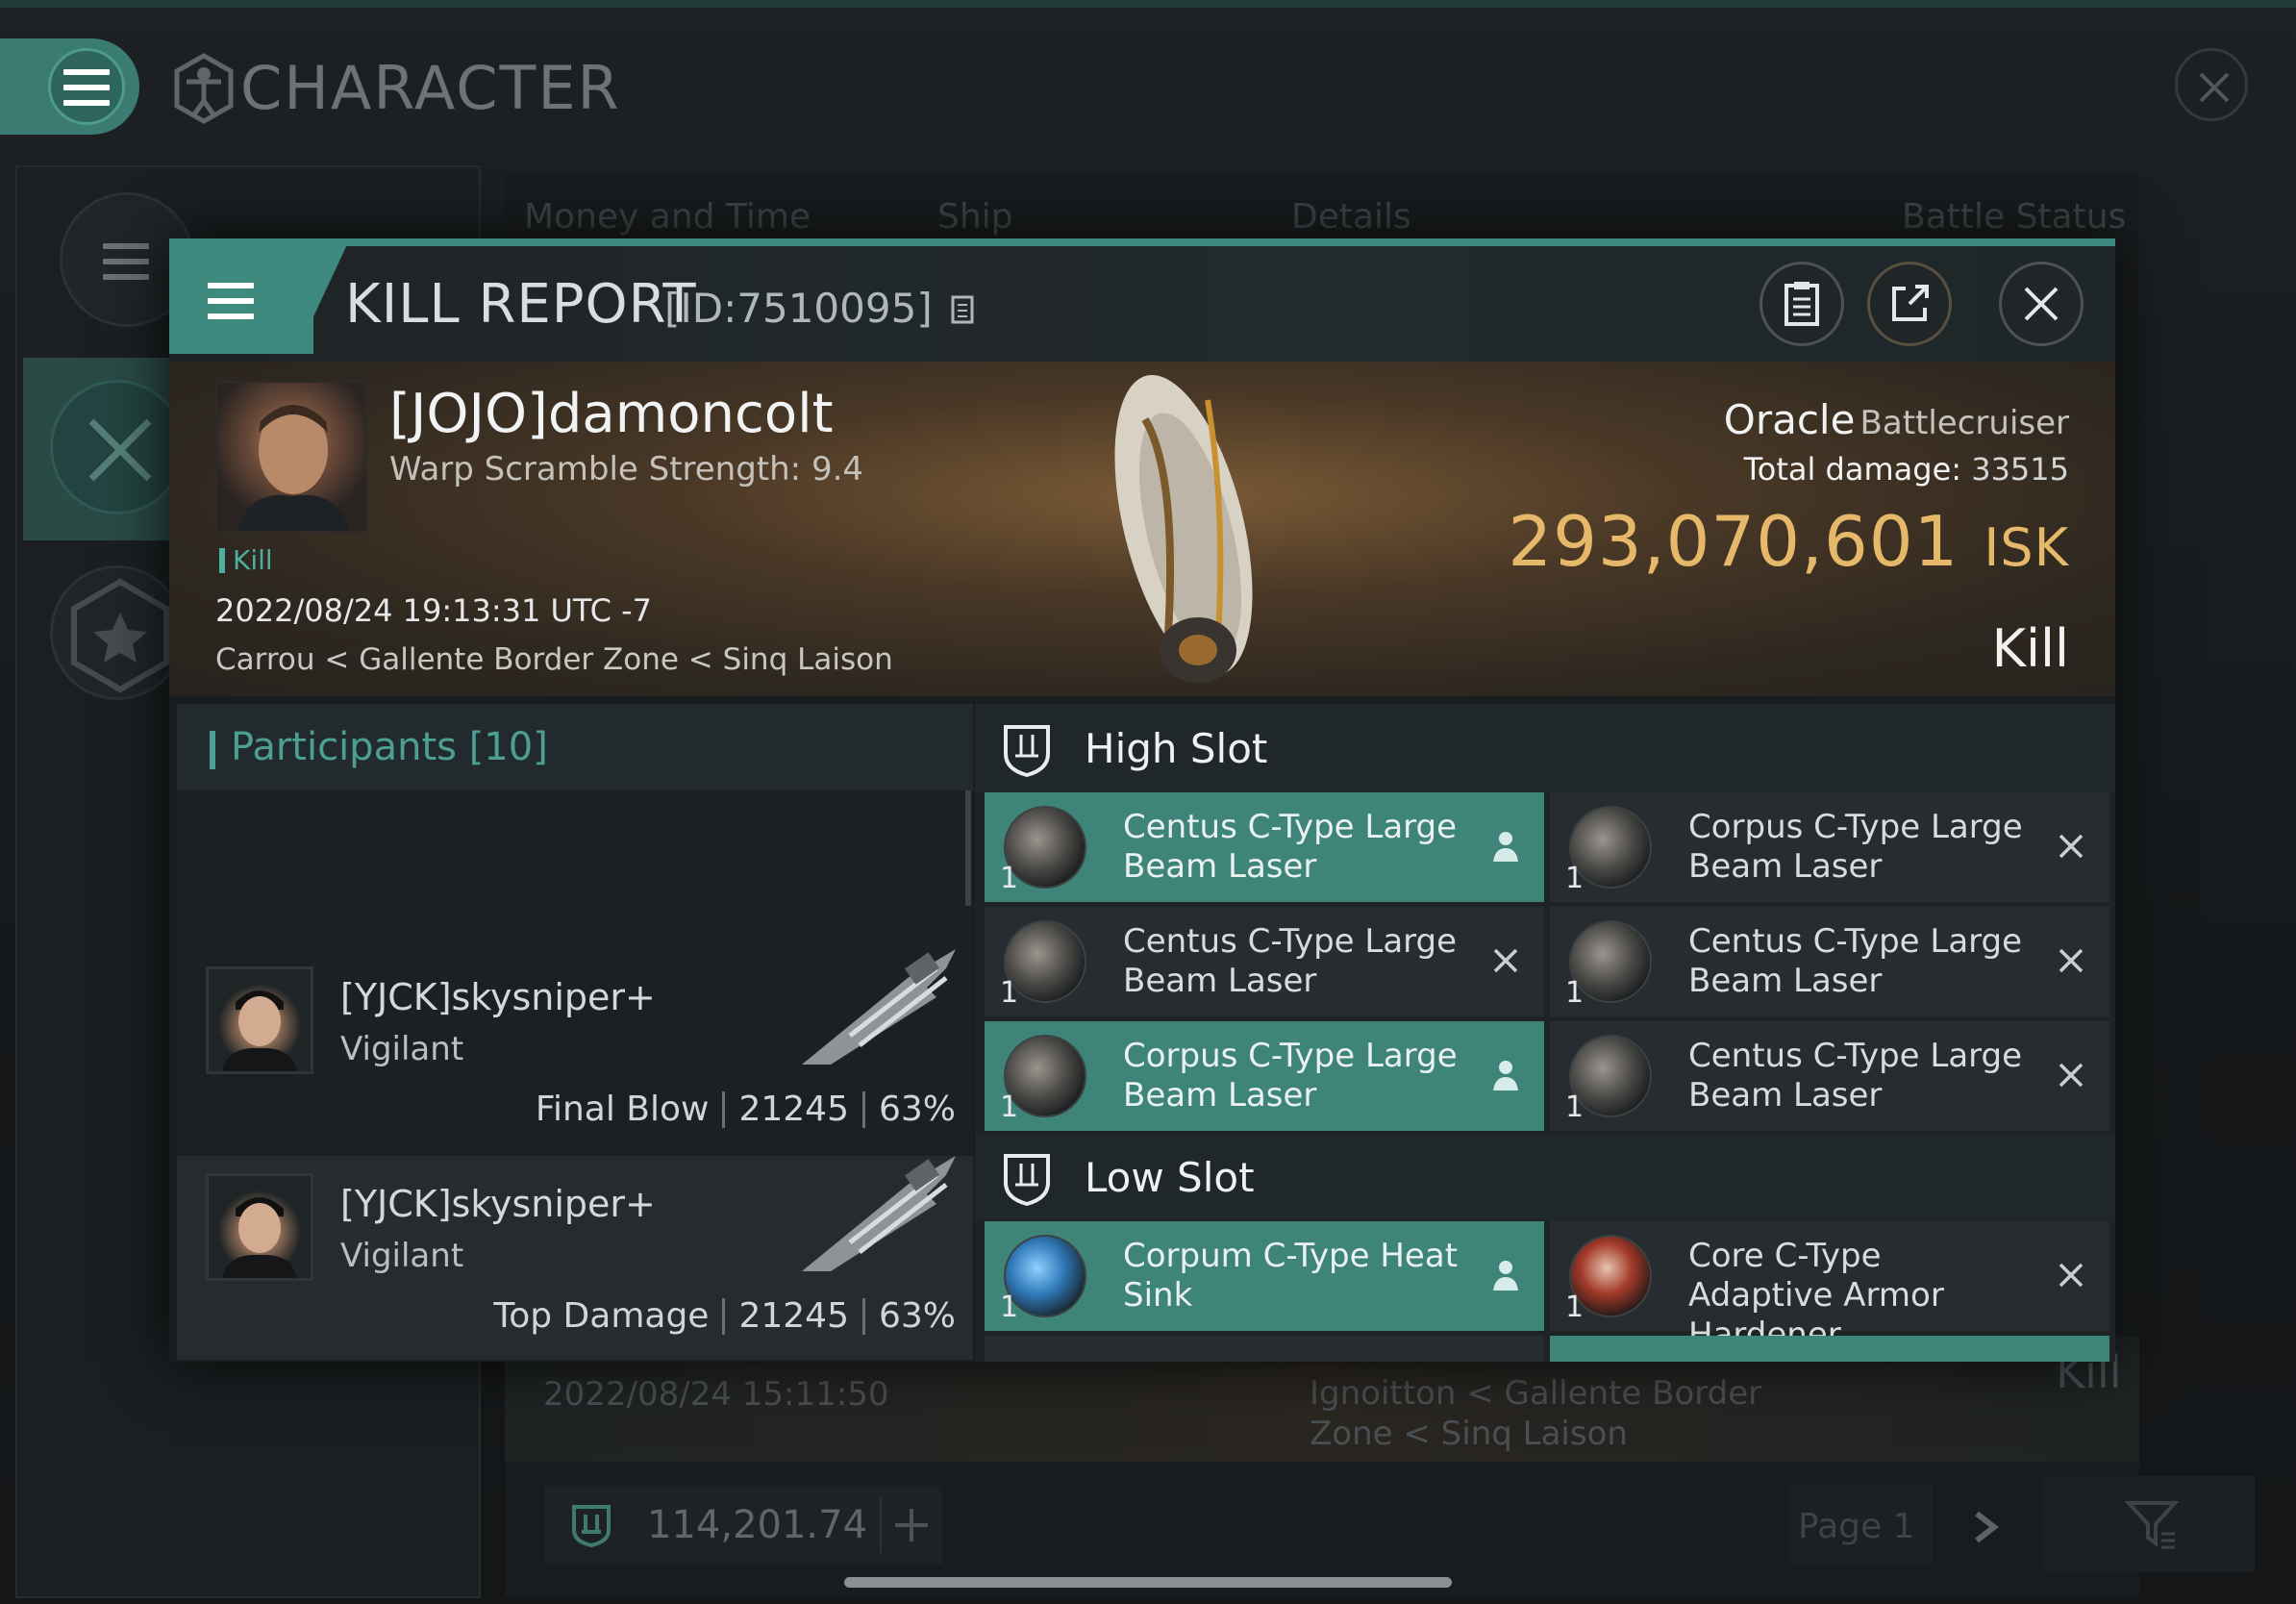 The height and width of the screenshot is (1604, 2296). I want to click on sidebar-item-battle, so click(117, 447).